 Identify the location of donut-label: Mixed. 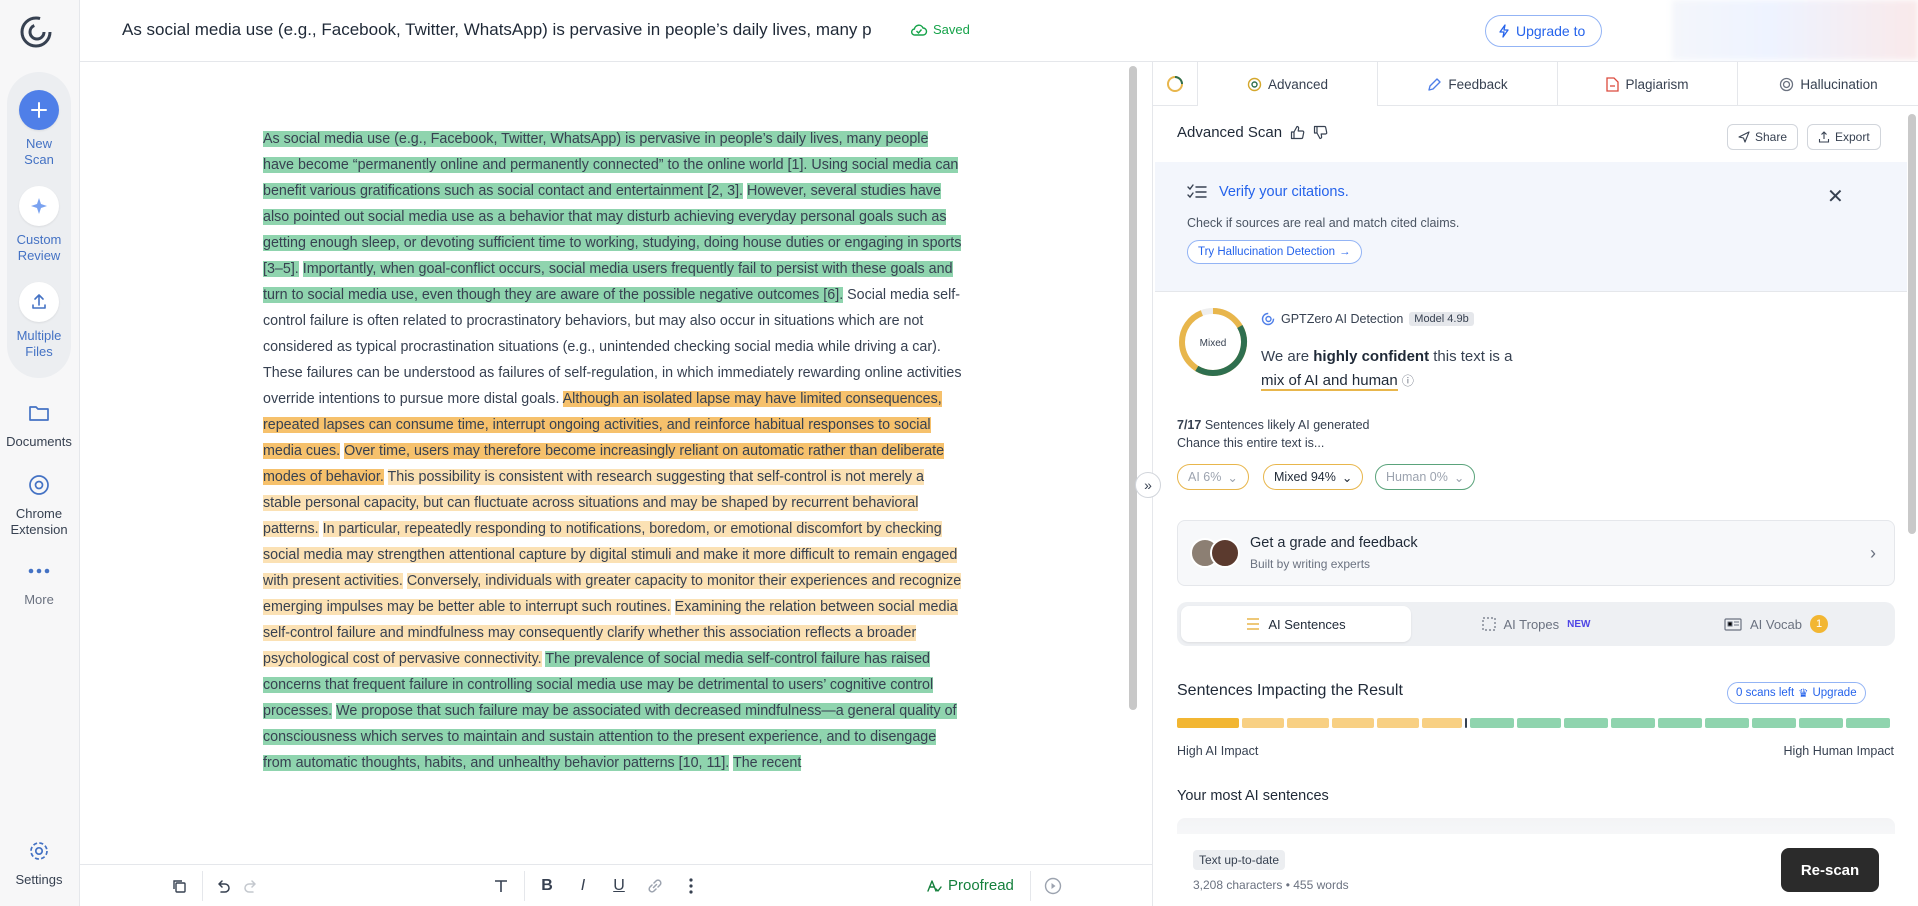
(1213, 343).